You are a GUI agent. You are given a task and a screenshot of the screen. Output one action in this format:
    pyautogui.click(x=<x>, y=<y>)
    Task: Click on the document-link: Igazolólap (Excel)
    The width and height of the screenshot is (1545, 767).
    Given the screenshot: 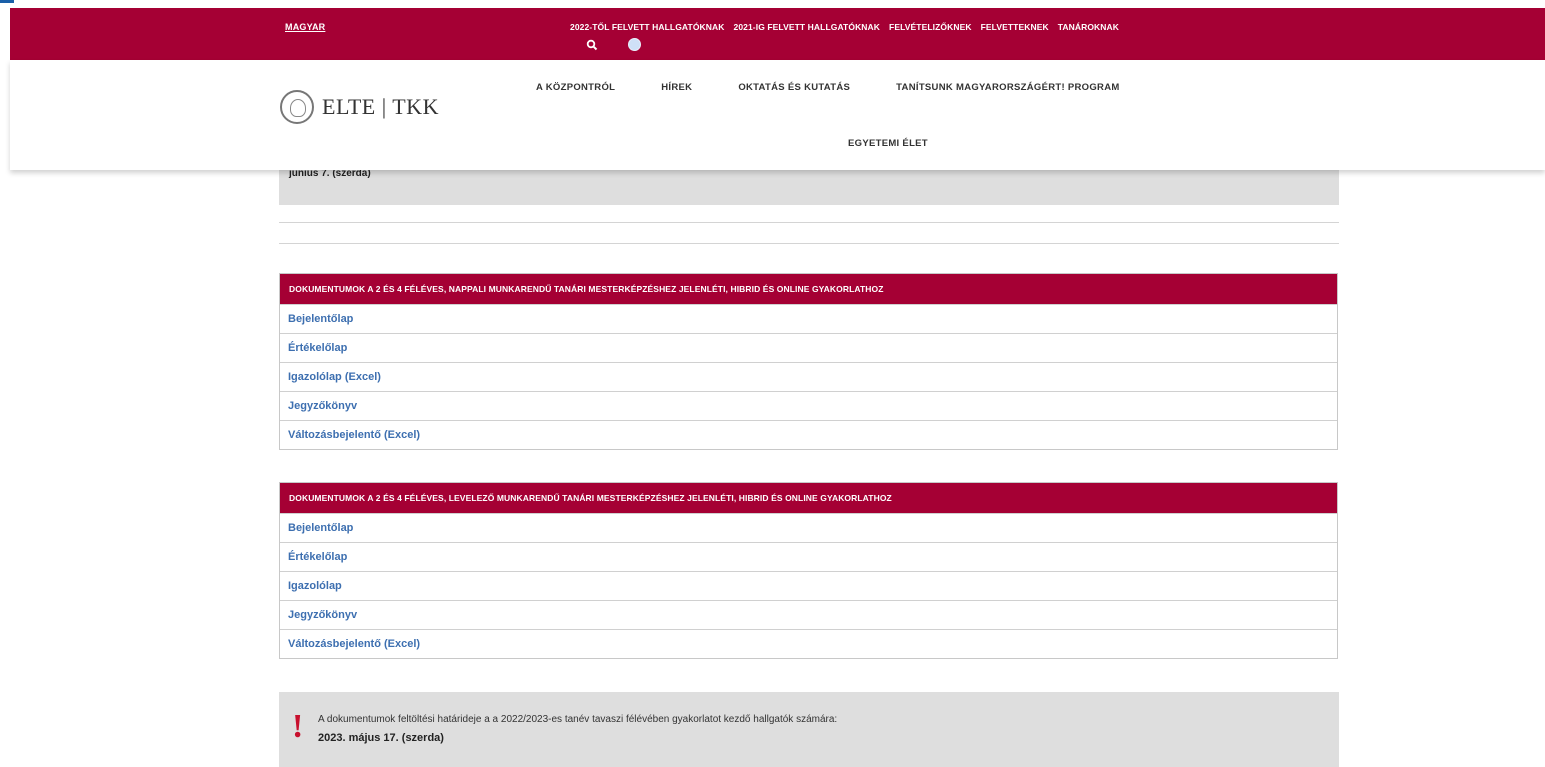 What is the action you would take?
    pyautogui.click(x=334, y=377)
    